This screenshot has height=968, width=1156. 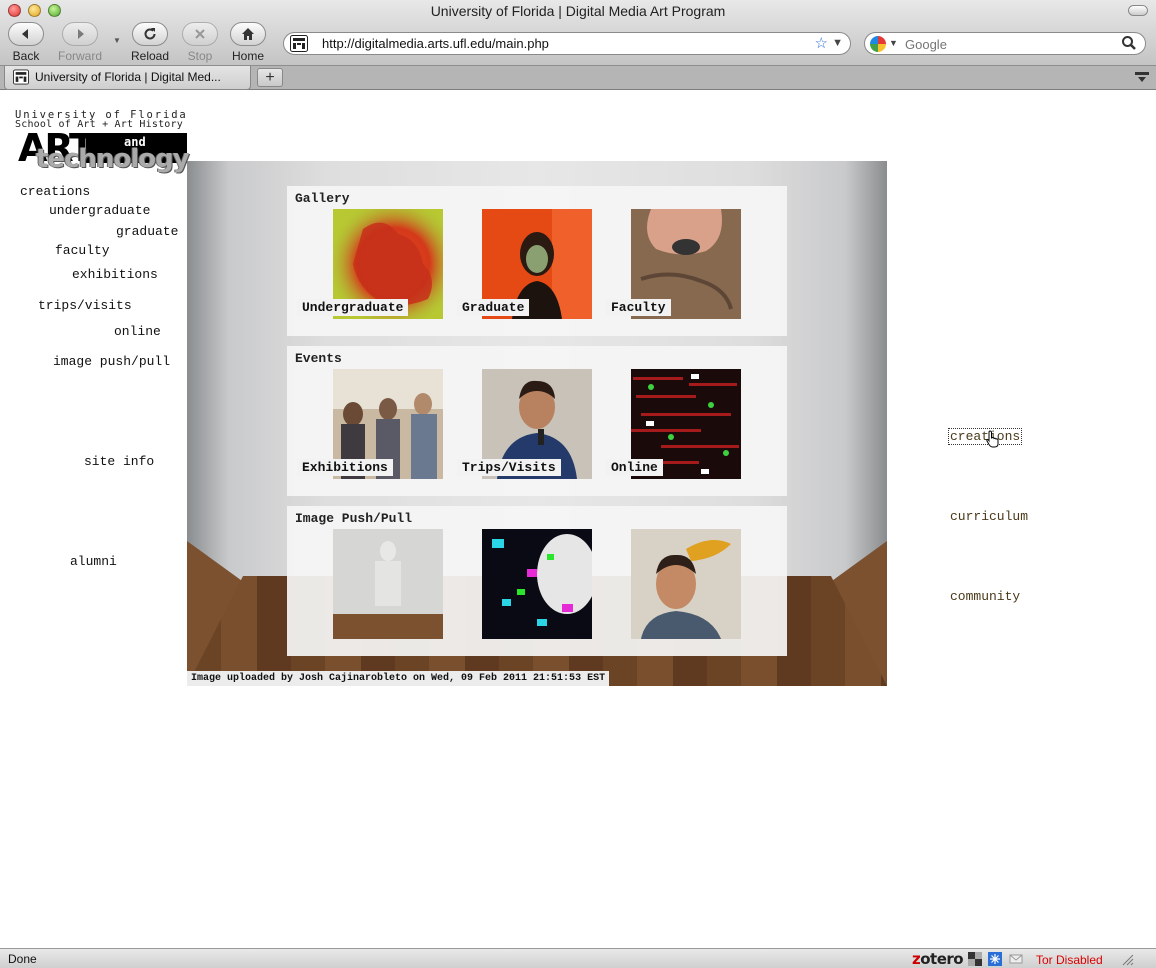 I want to click on bookmark-star-icon: ☆, so click(x=821, y=43).